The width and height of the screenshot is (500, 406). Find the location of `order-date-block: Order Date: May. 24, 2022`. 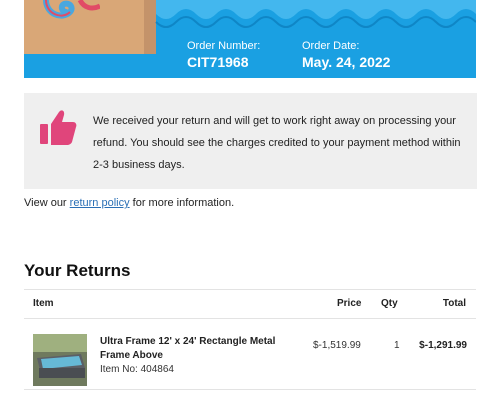

order-date-block: Order Date: May. 24, 2022 is located at coordinates (346, 55).